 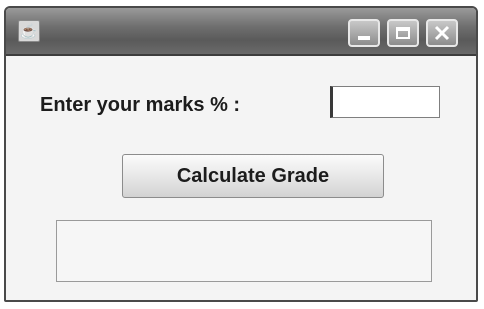 I want to click on java-coffee-cup-icon: ☕, so click(x=29, y=31).